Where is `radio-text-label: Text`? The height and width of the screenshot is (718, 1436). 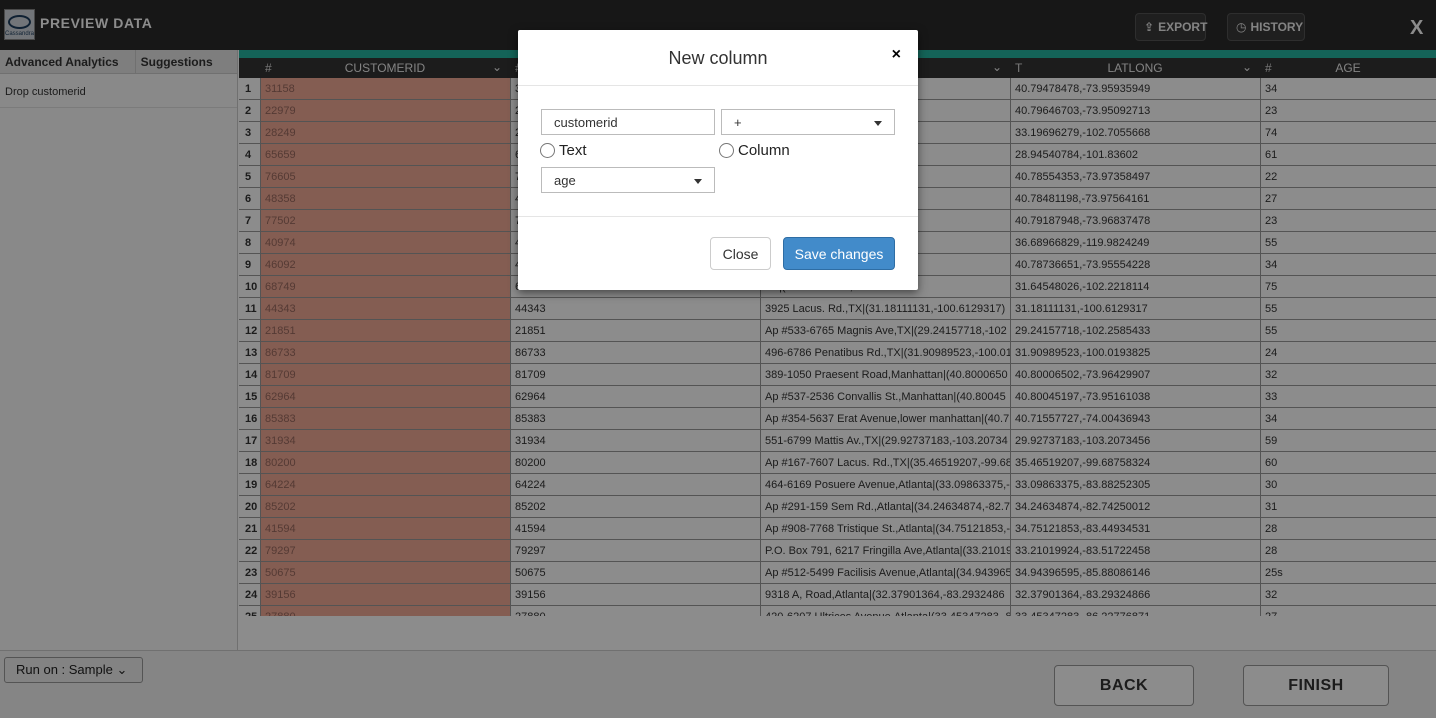 radio-text-label: Text is located at coordinates (573, 150).